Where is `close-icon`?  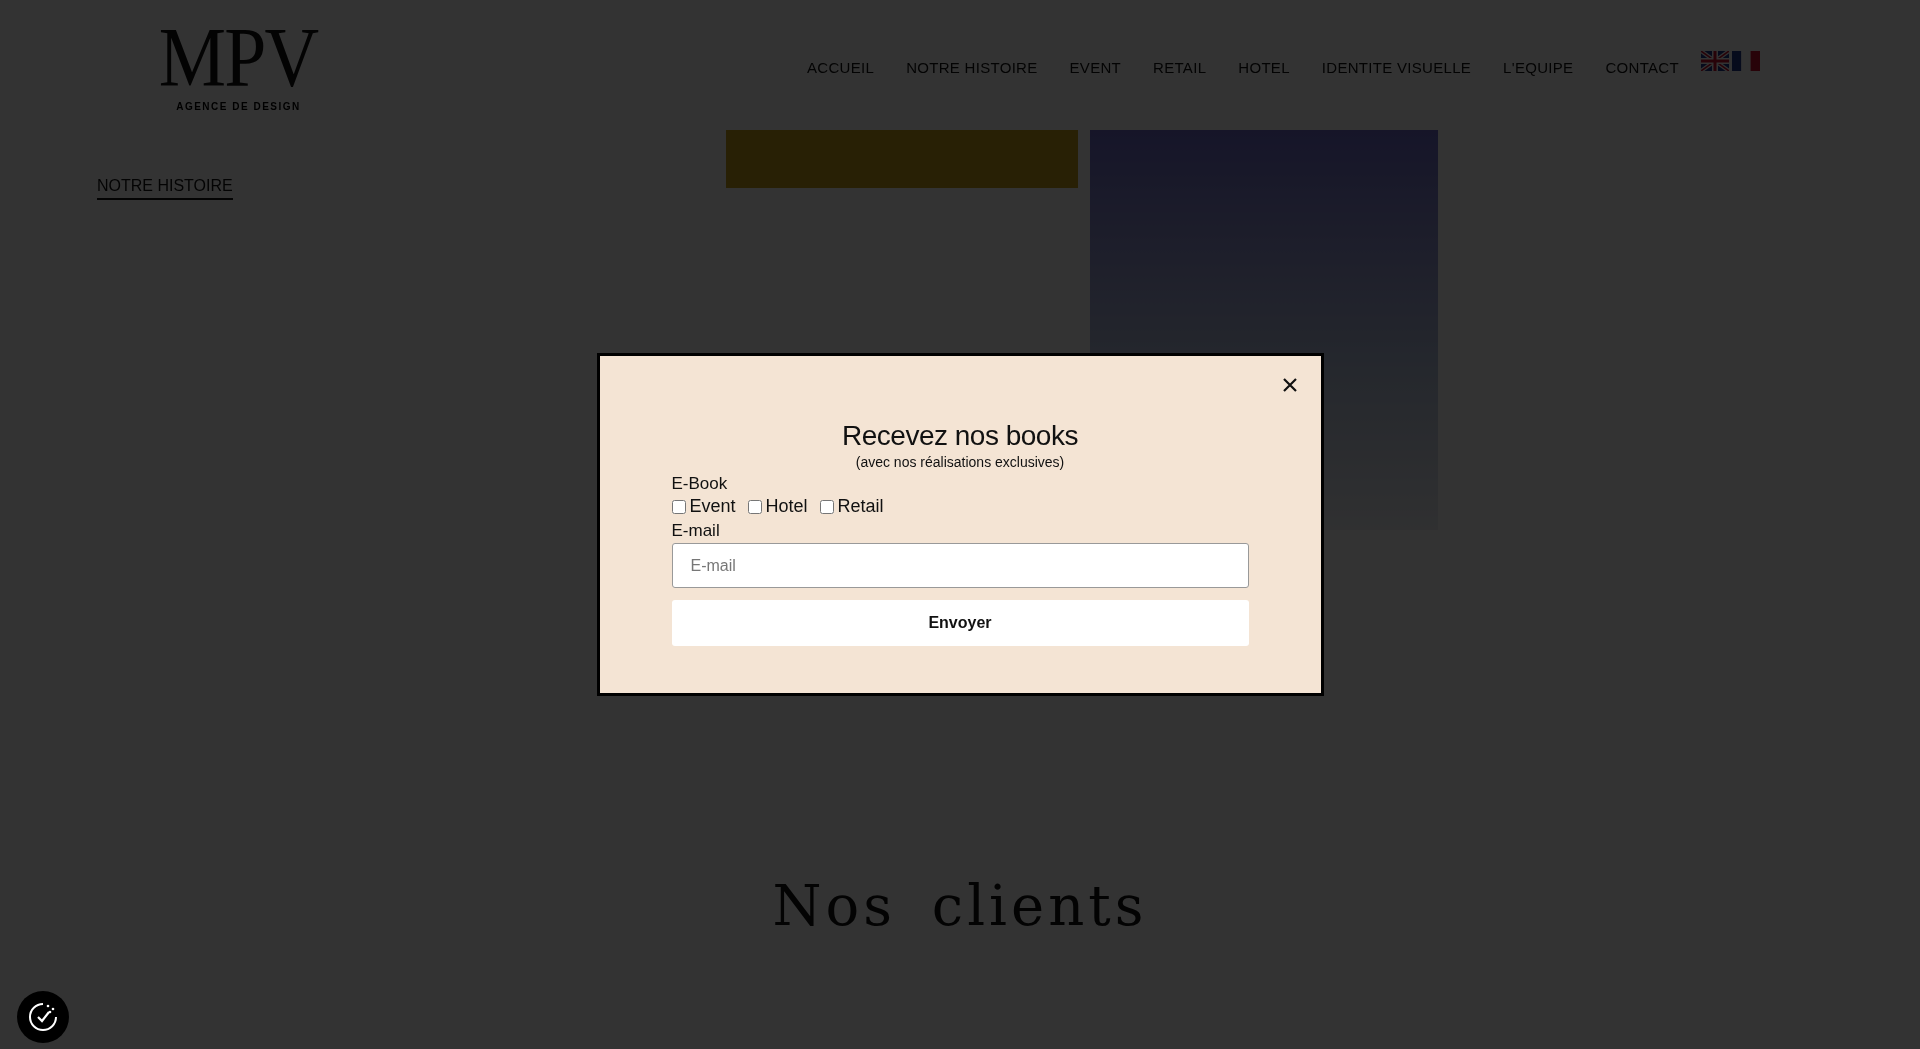
close-icon is located at coordinates (1289, 385).